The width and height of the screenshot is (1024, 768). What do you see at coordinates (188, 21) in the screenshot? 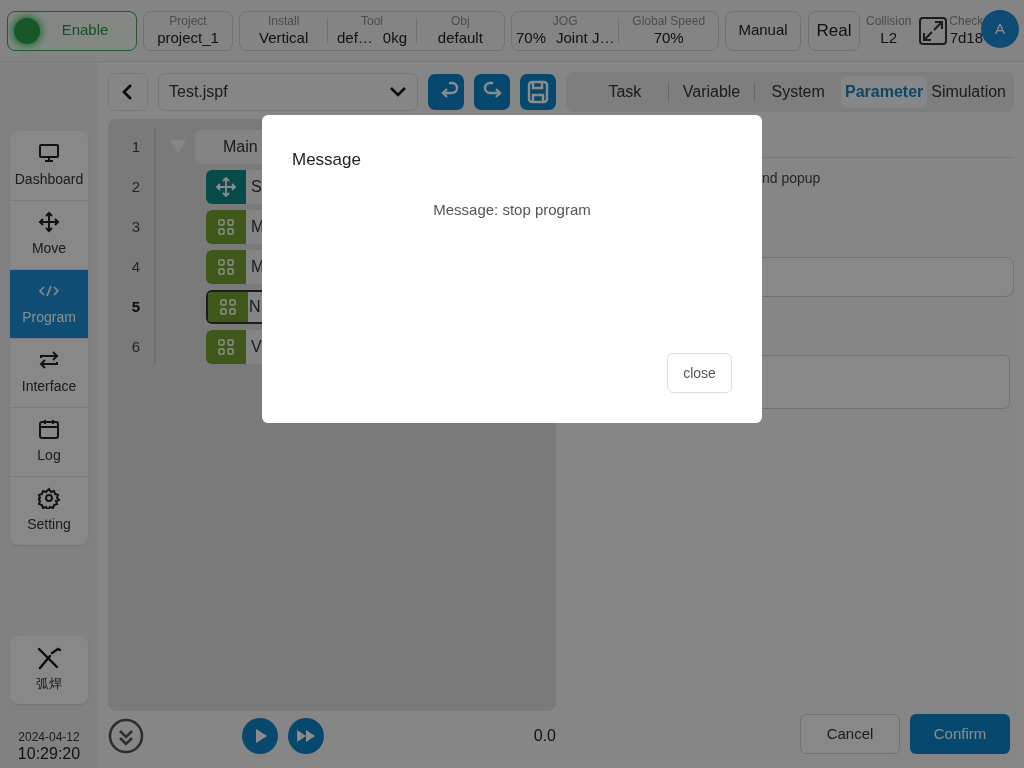
I see `field-label: Project` at bounding box center [188, 21].